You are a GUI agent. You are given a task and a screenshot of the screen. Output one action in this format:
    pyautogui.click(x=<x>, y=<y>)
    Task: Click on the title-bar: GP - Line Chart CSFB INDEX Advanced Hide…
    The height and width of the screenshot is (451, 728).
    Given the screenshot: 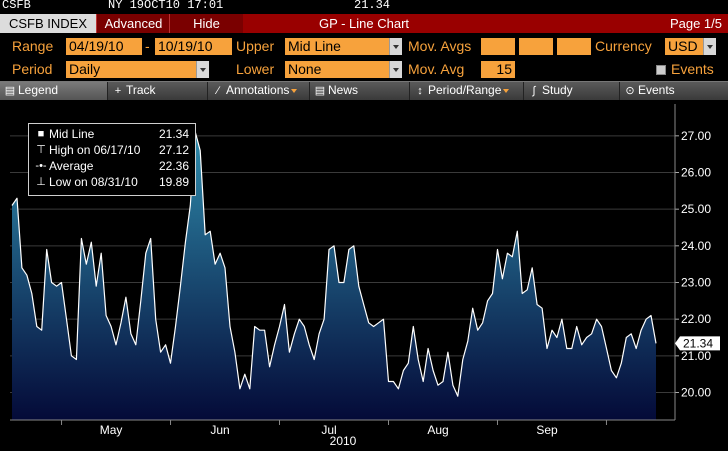 What is the action you would take?
    pyautogui.click(x=364, y=23)
    